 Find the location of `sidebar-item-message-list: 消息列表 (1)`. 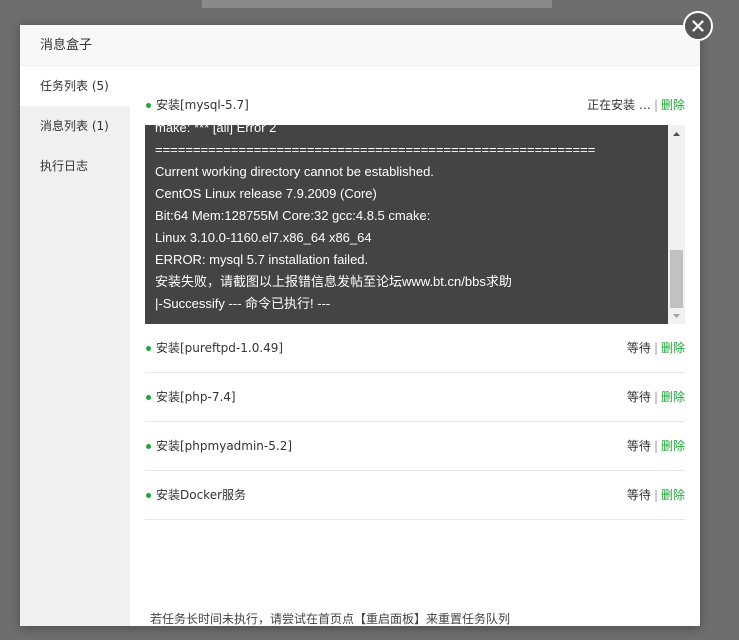

sidebar-item-message-list: 消息列表 (1) is located at coordinates (75, 126).